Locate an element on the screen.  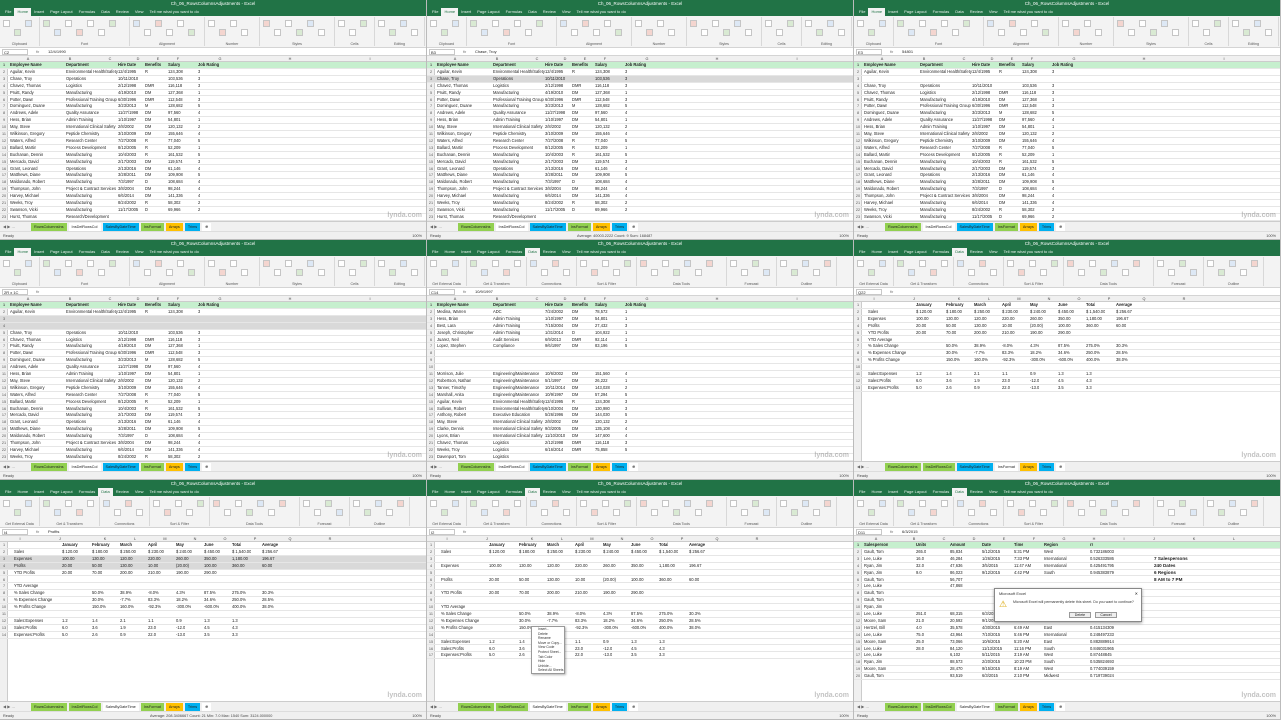
ribbon-tab: Formulas is located at coordinates (87, 492).